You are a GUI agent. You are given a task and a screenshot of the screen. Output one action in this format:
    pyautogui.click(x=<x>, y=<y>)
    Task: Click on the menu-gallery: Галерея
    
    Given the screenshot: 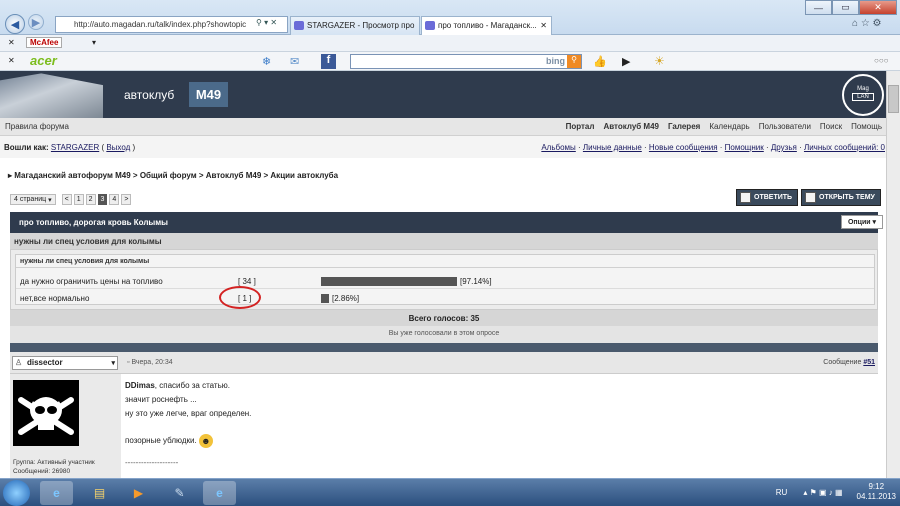 What is the action you would take?
    pyautogui.click(x=684, y=126)
    